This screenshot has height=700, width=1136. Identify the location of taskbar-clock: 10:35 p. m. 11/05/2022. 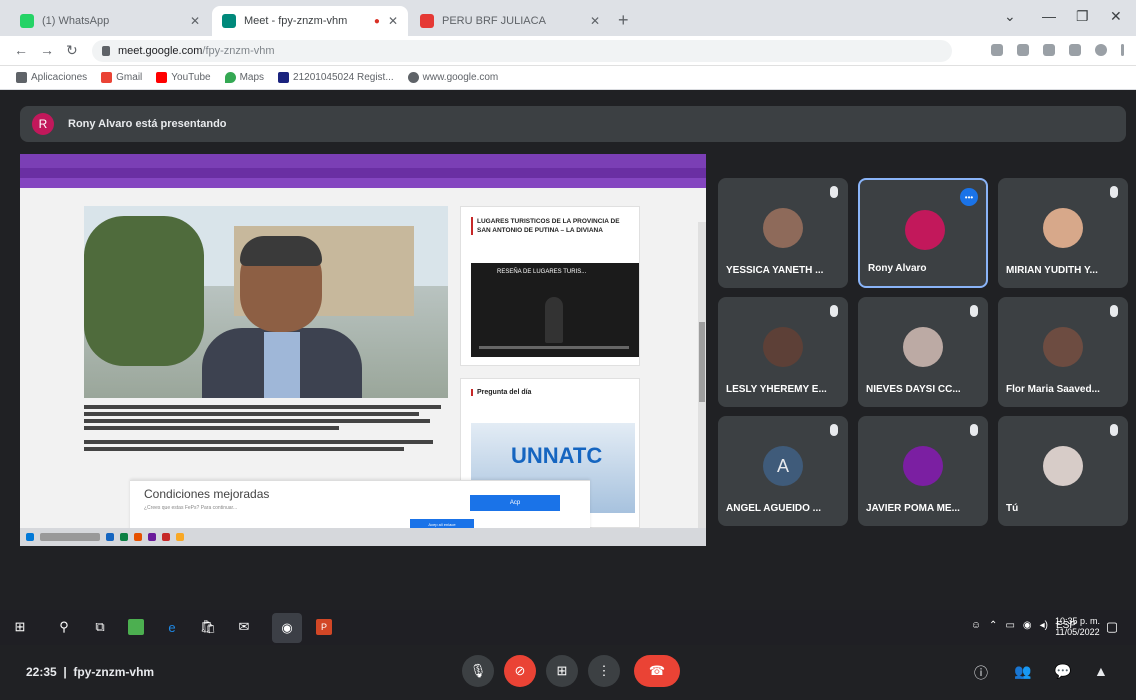
(1077, 627).